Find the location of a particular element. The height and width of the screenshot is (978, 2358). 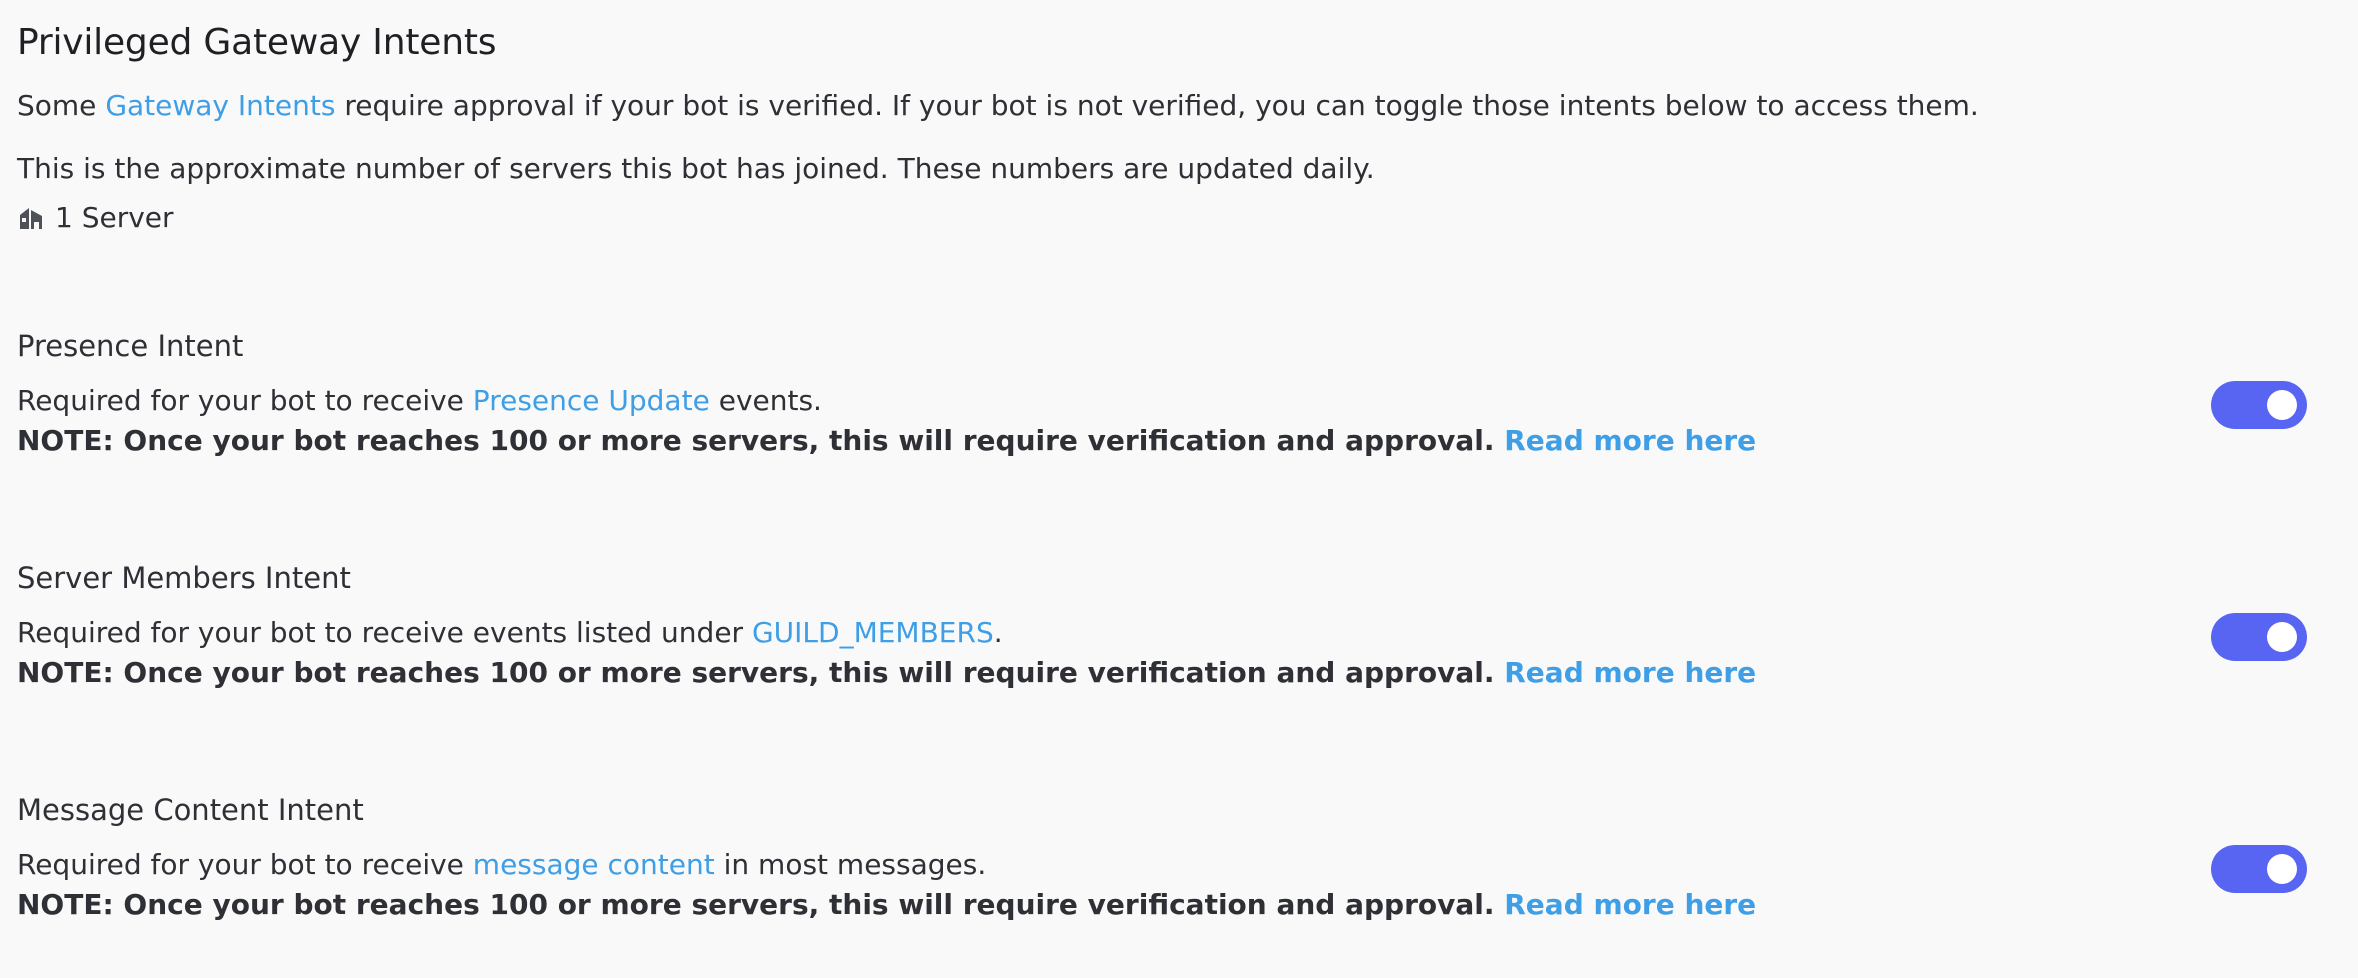

intent-title: Message Content Intent is located at coordinates (190, 810).